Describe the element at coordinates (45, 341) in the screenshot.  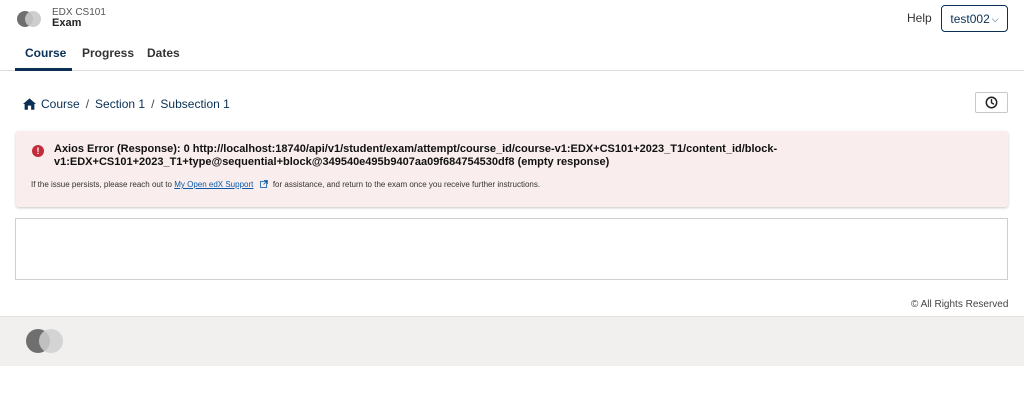
I see `footer-logo` at that location.